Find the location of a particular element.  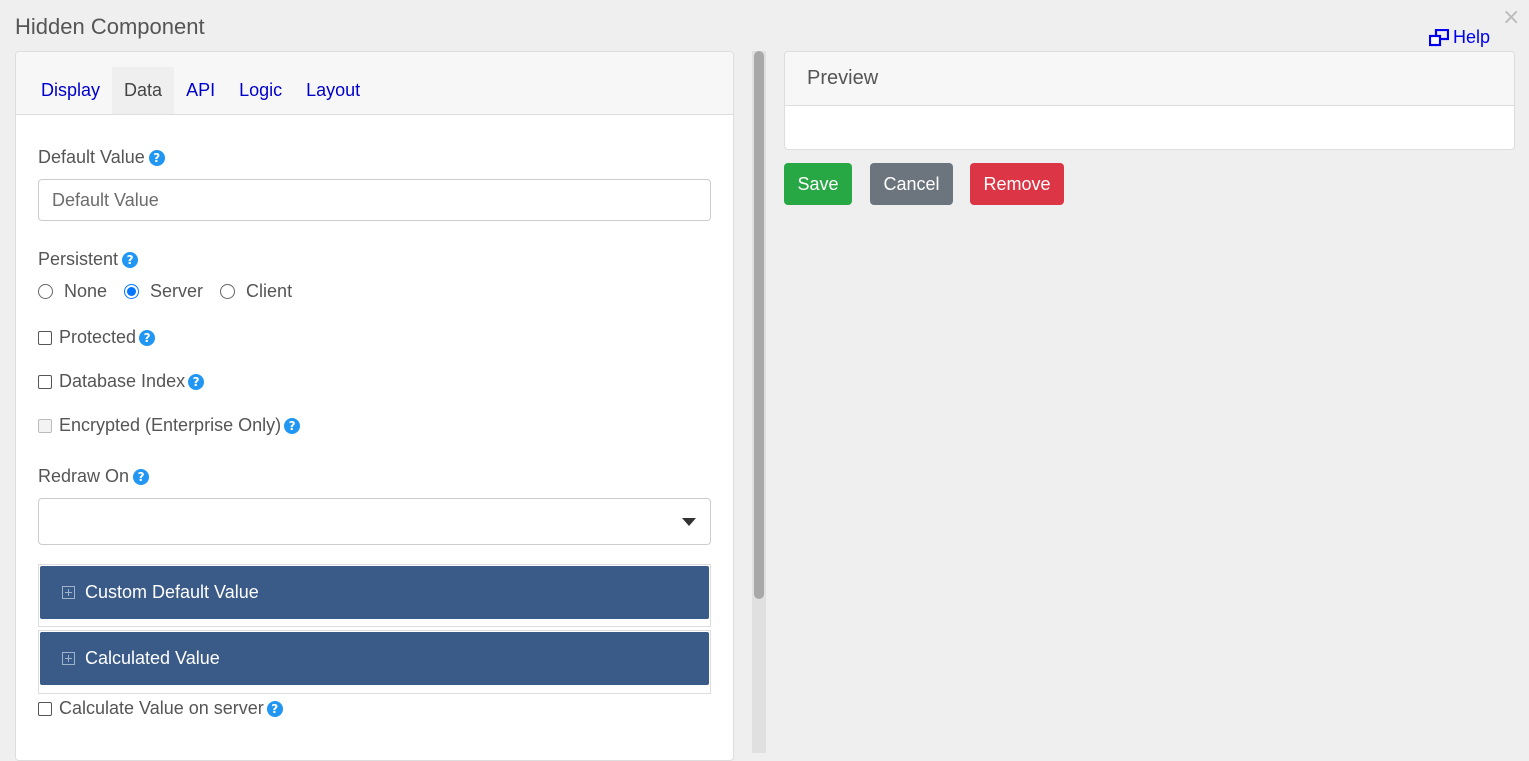

remove-button: Remove is located at coordinates (1017, 184).